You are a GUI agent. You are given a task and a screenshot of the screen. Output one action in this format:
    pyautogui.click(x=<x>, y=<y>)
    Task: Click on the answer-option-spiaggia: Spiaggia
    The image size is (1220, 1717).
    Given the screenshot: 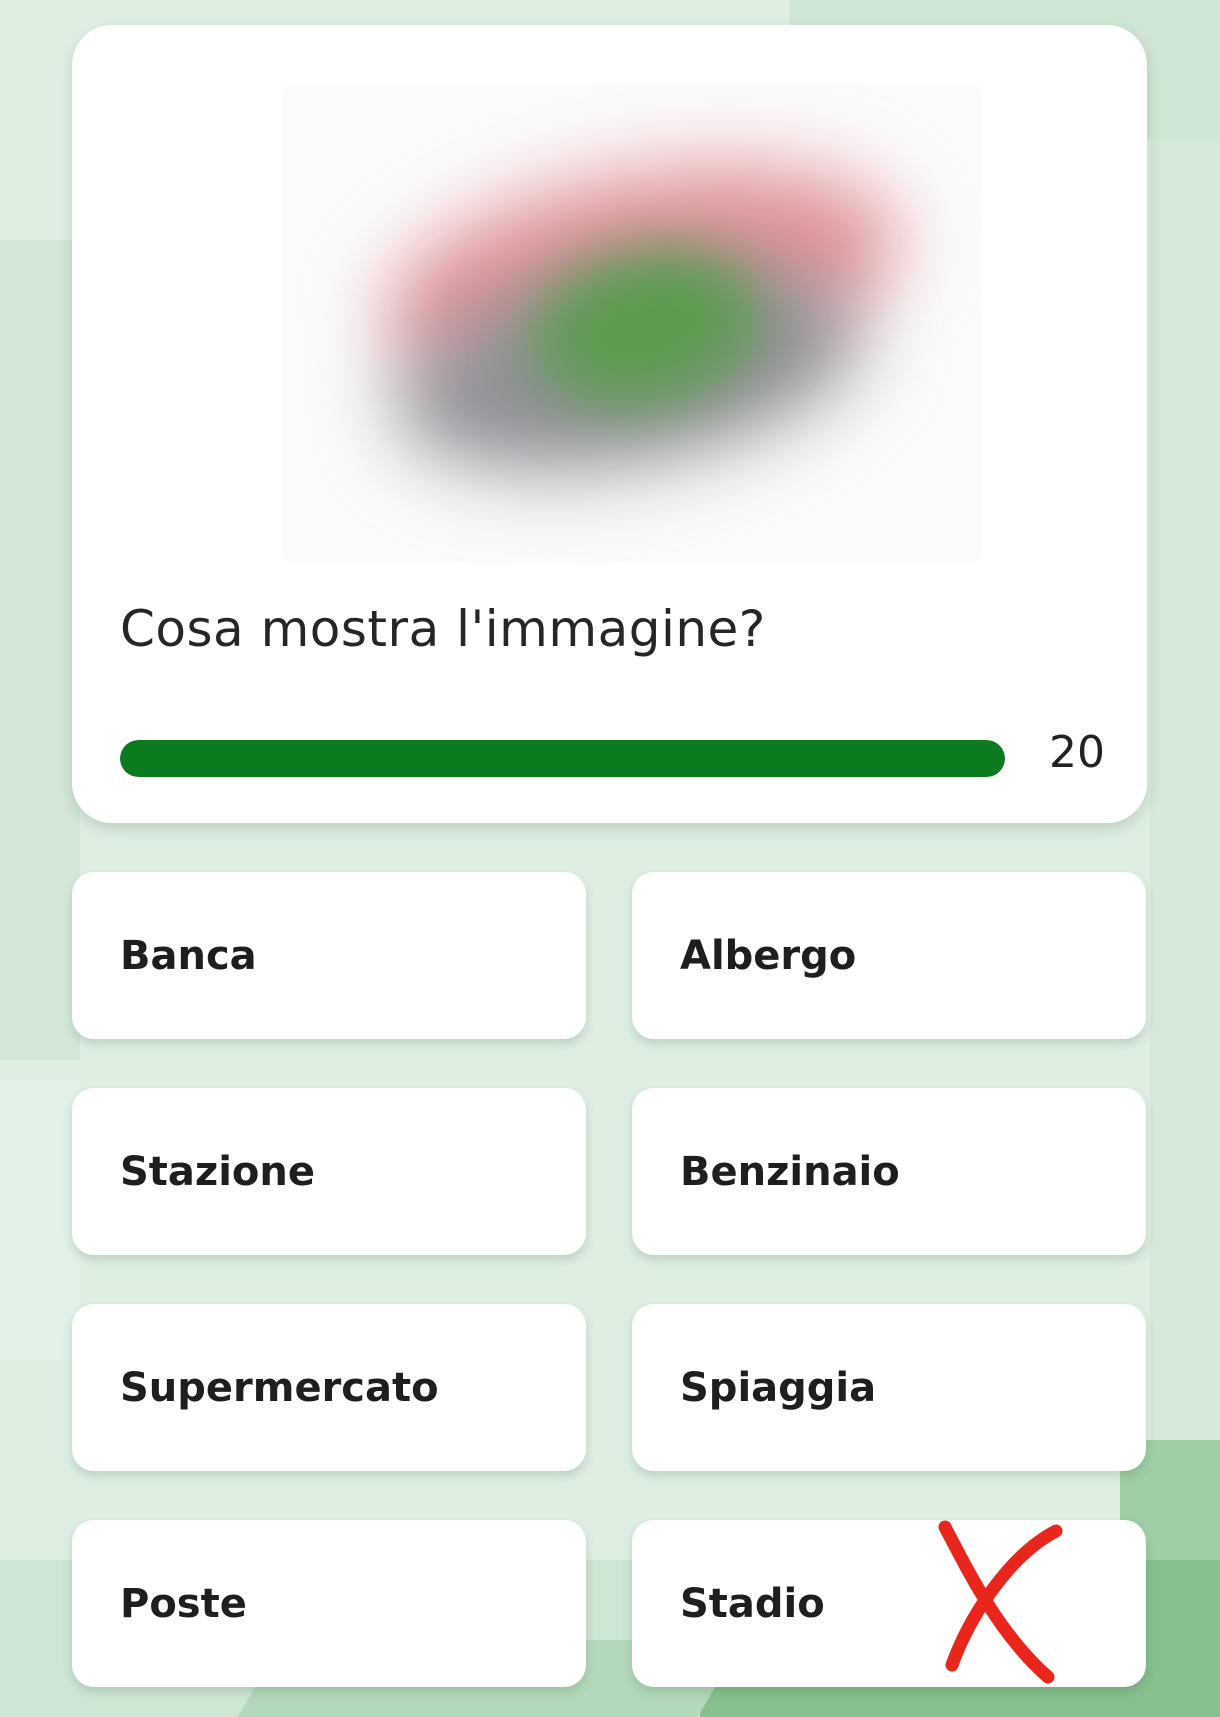 What is the action you would take?
    pyautogui.click(x=889, y=1387)
    